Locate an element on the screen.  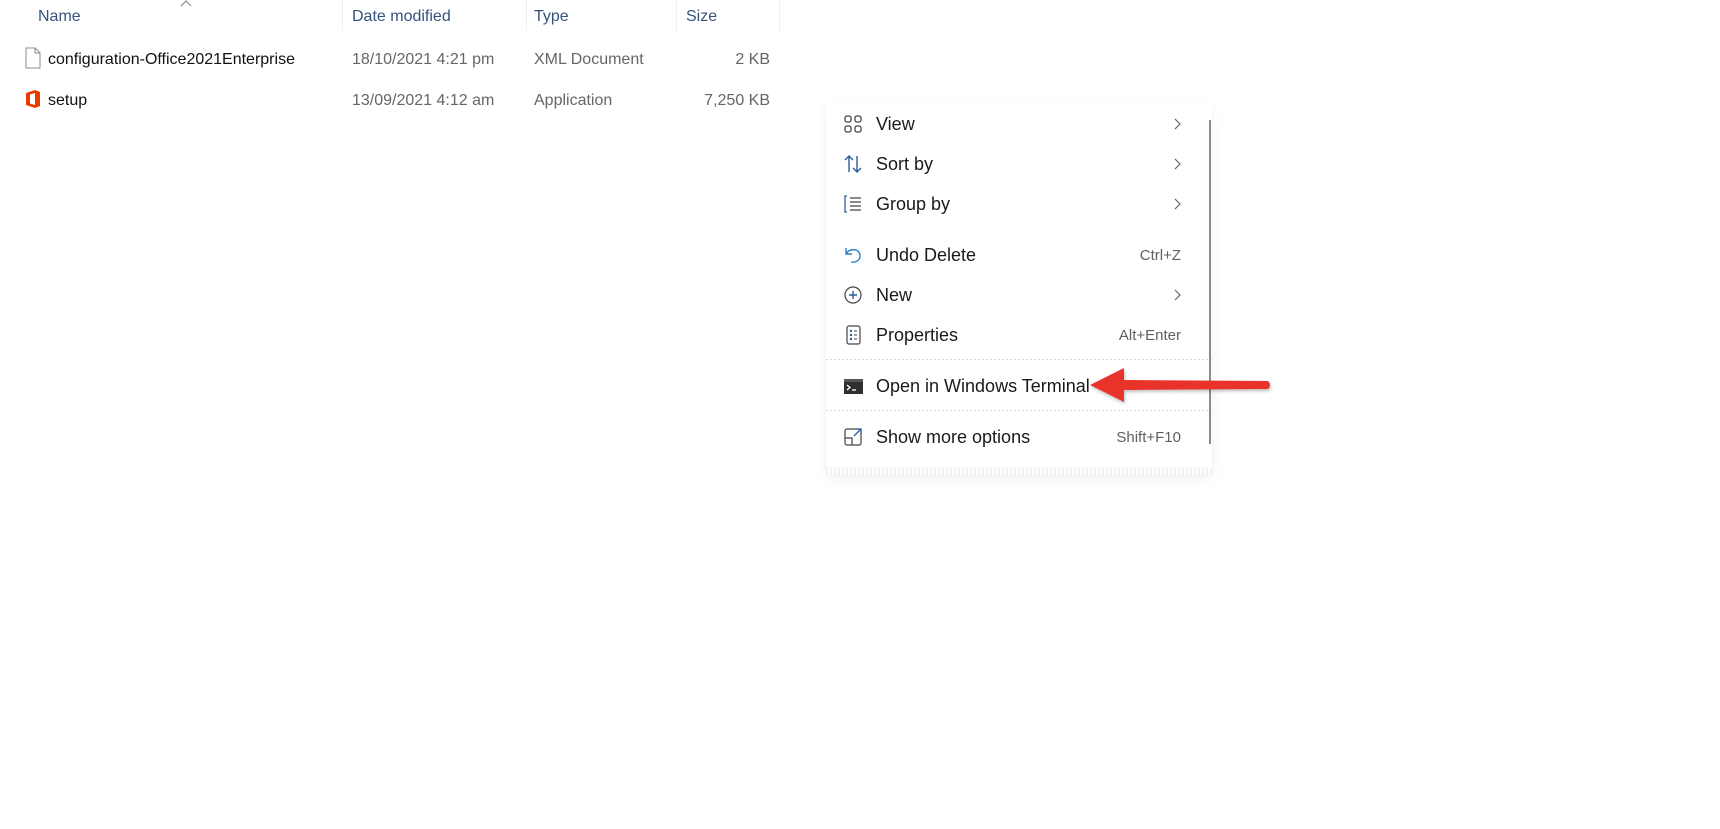
new-plus-icon is located at coordinates (853, 295).